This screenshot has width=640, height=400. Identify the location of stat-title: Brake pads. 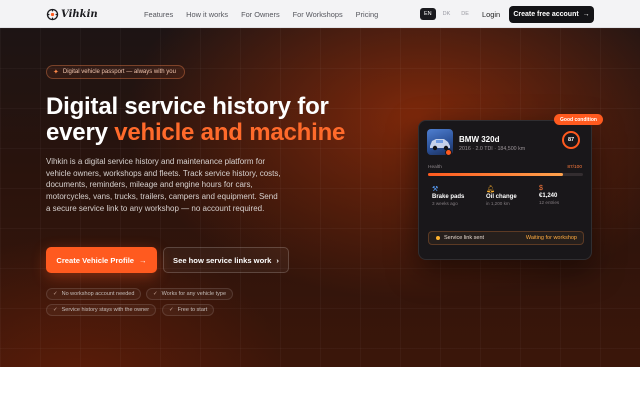
(448, 197).